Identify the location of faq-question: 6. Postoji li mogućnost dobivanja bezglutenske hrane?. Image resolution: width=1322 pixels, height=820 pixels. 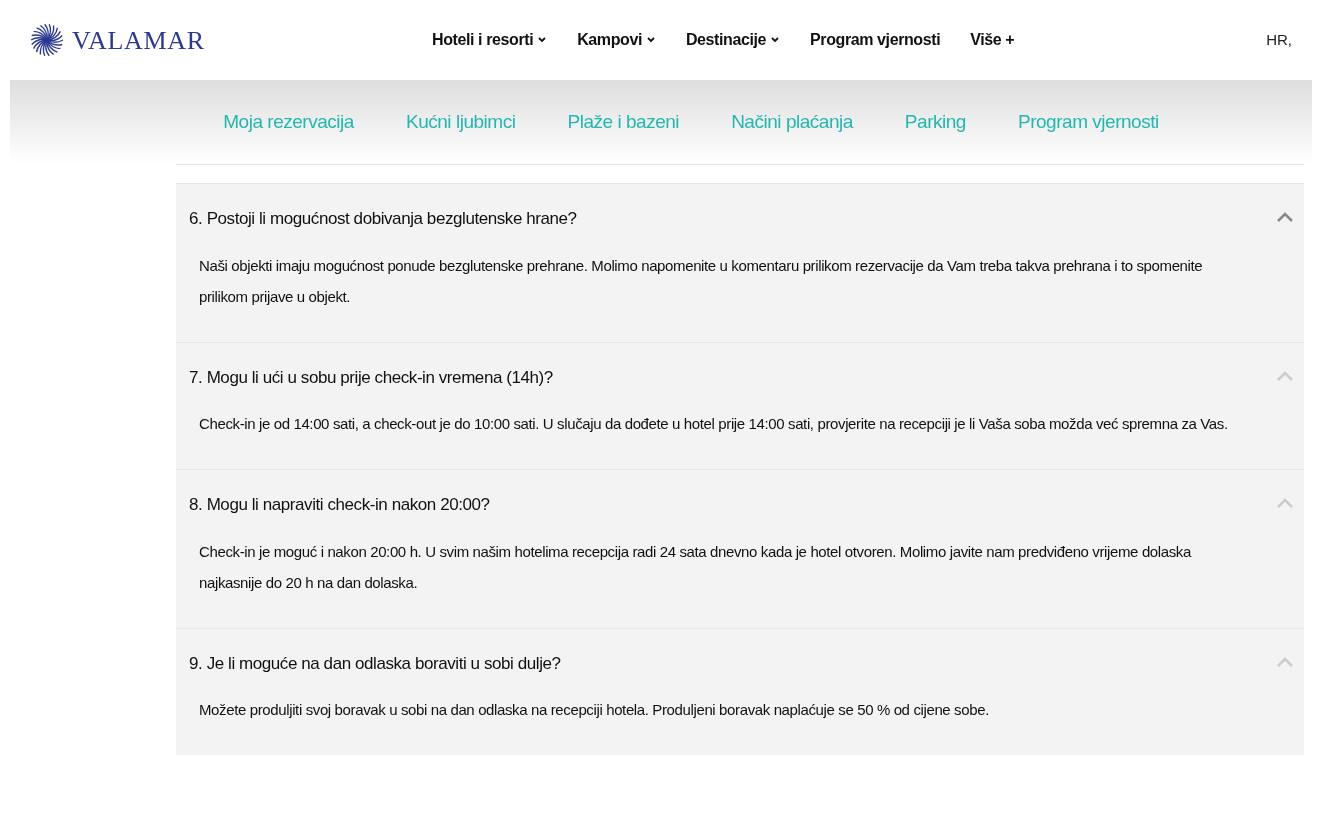
(383, 219).